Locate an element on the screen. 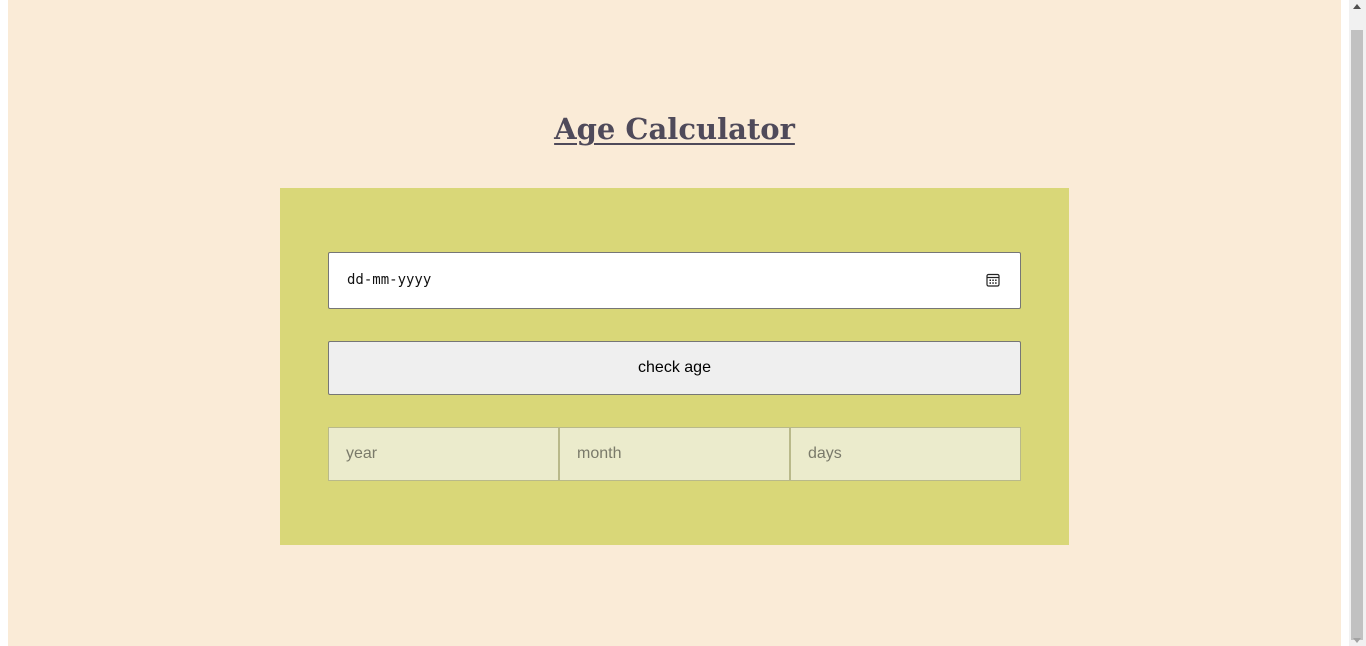  vertical-scrollbar is located at coordinates (1357, 323).